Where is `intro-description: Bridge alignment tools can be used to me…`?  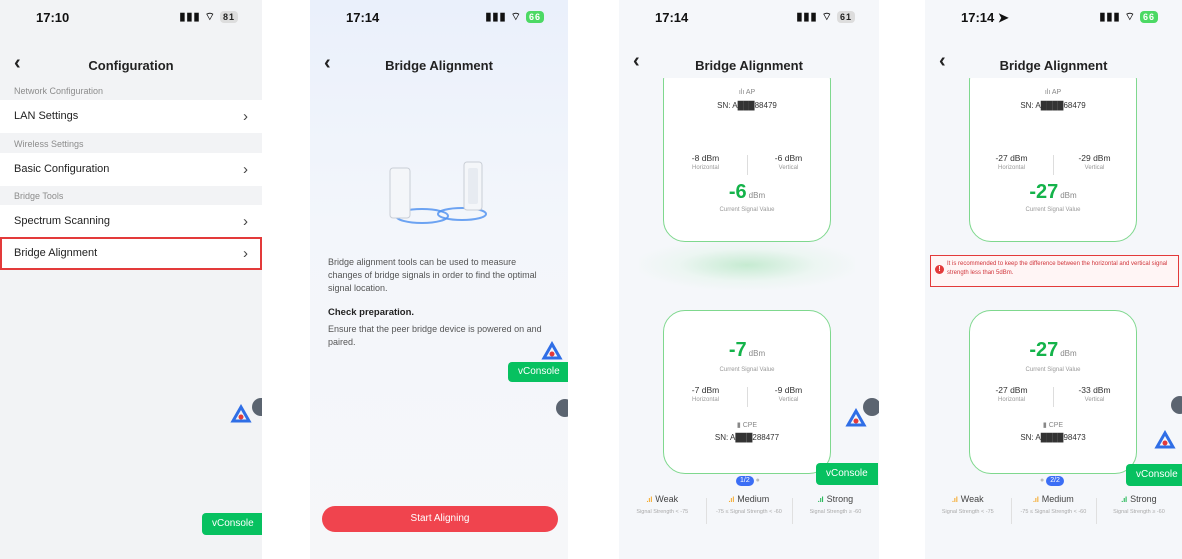 intro-description: Bridge alignment tools can be used to me… is located at coordinates (432, 275).